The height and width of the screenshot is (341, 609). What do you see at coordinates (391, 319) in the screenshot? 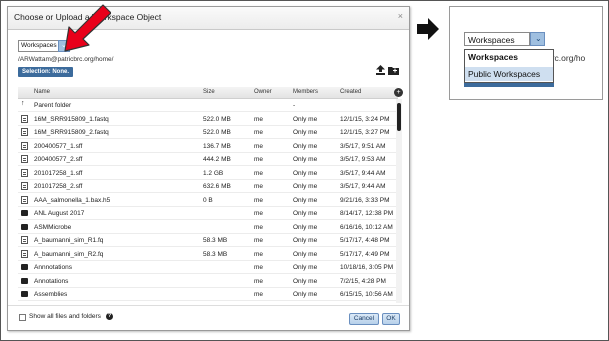
I see `ok-button: OK` at bounding box center [391, 319].